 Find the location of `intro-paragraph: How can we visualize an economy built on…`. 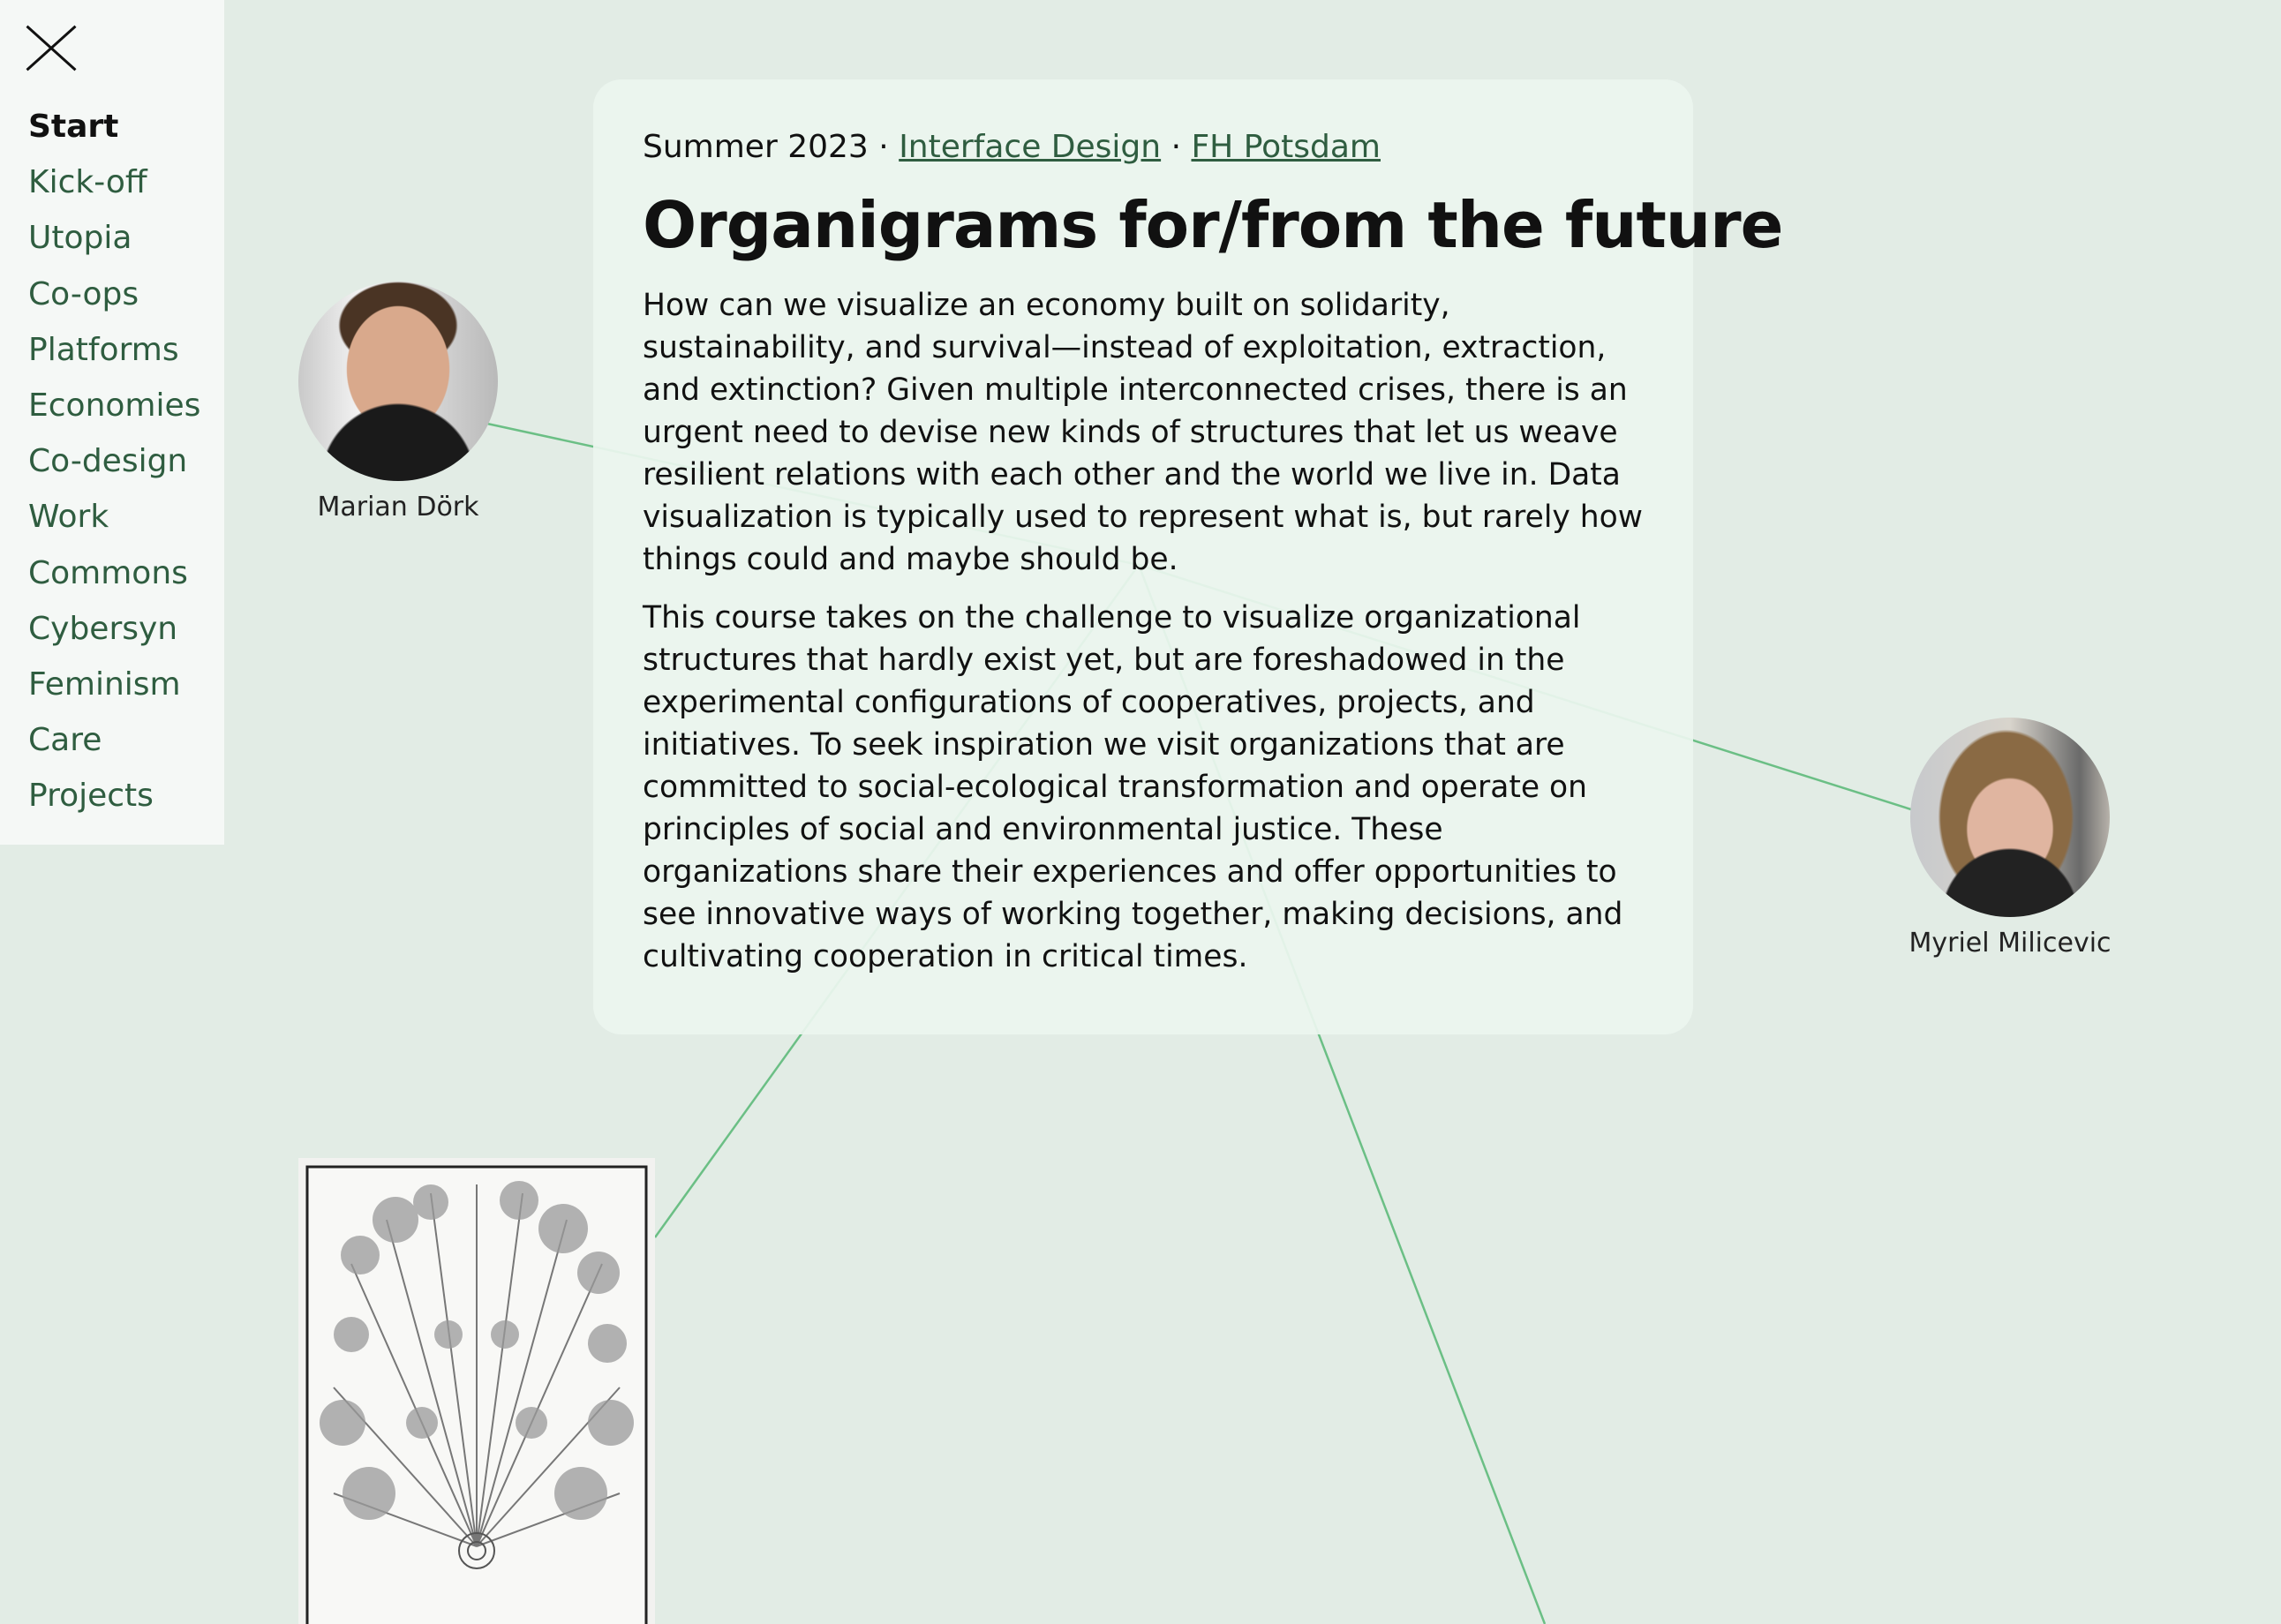

intro-paragraph: How can we visualize an economy built on… is located at coordinates (1143, 432).